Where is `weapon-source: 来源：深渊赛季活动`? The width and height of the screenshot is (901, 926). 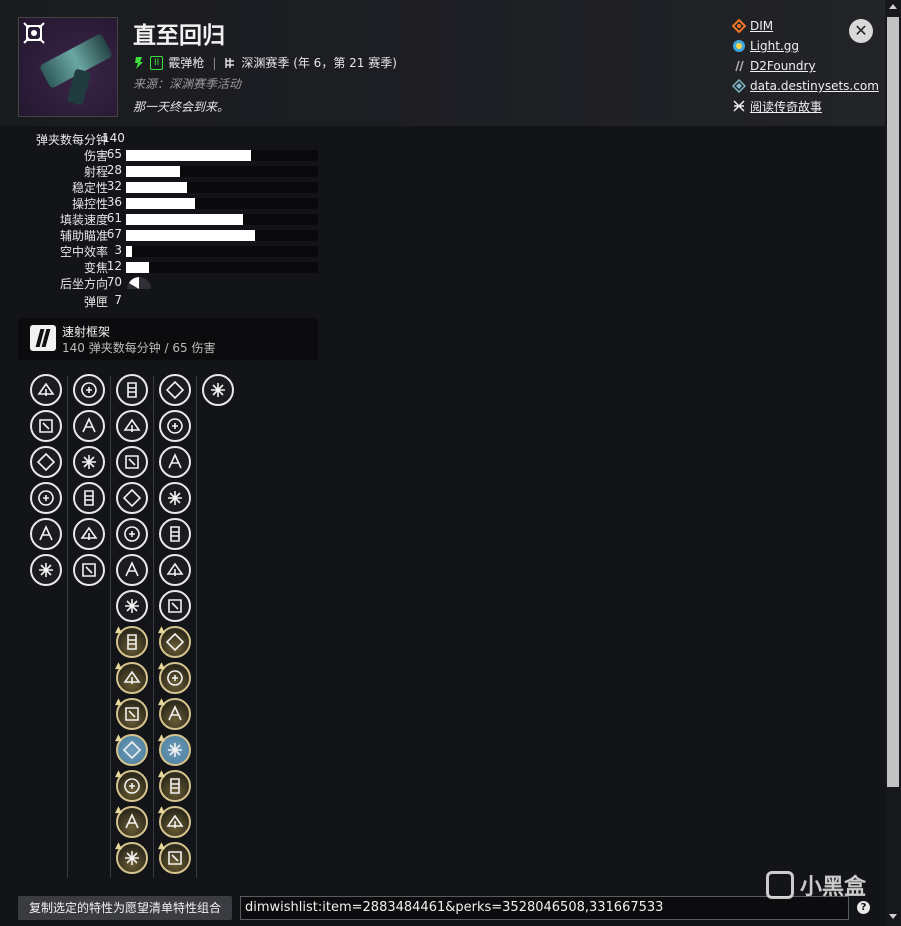
weapon-source: 来源：深渊赛季活动 is located at coordinates (187, 84).